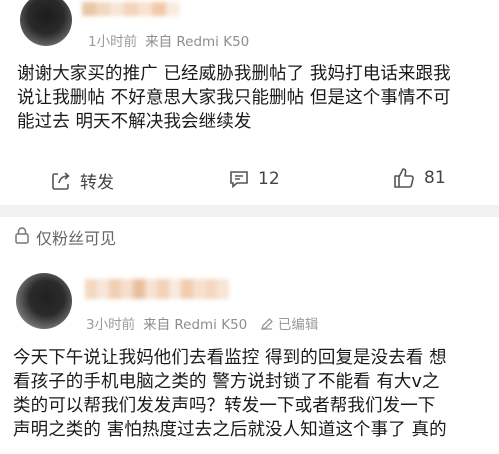  I want to click on post-line: 今天下午说让我妈他们去看监控 得到的回复是没去看 想, so click(230, 358).